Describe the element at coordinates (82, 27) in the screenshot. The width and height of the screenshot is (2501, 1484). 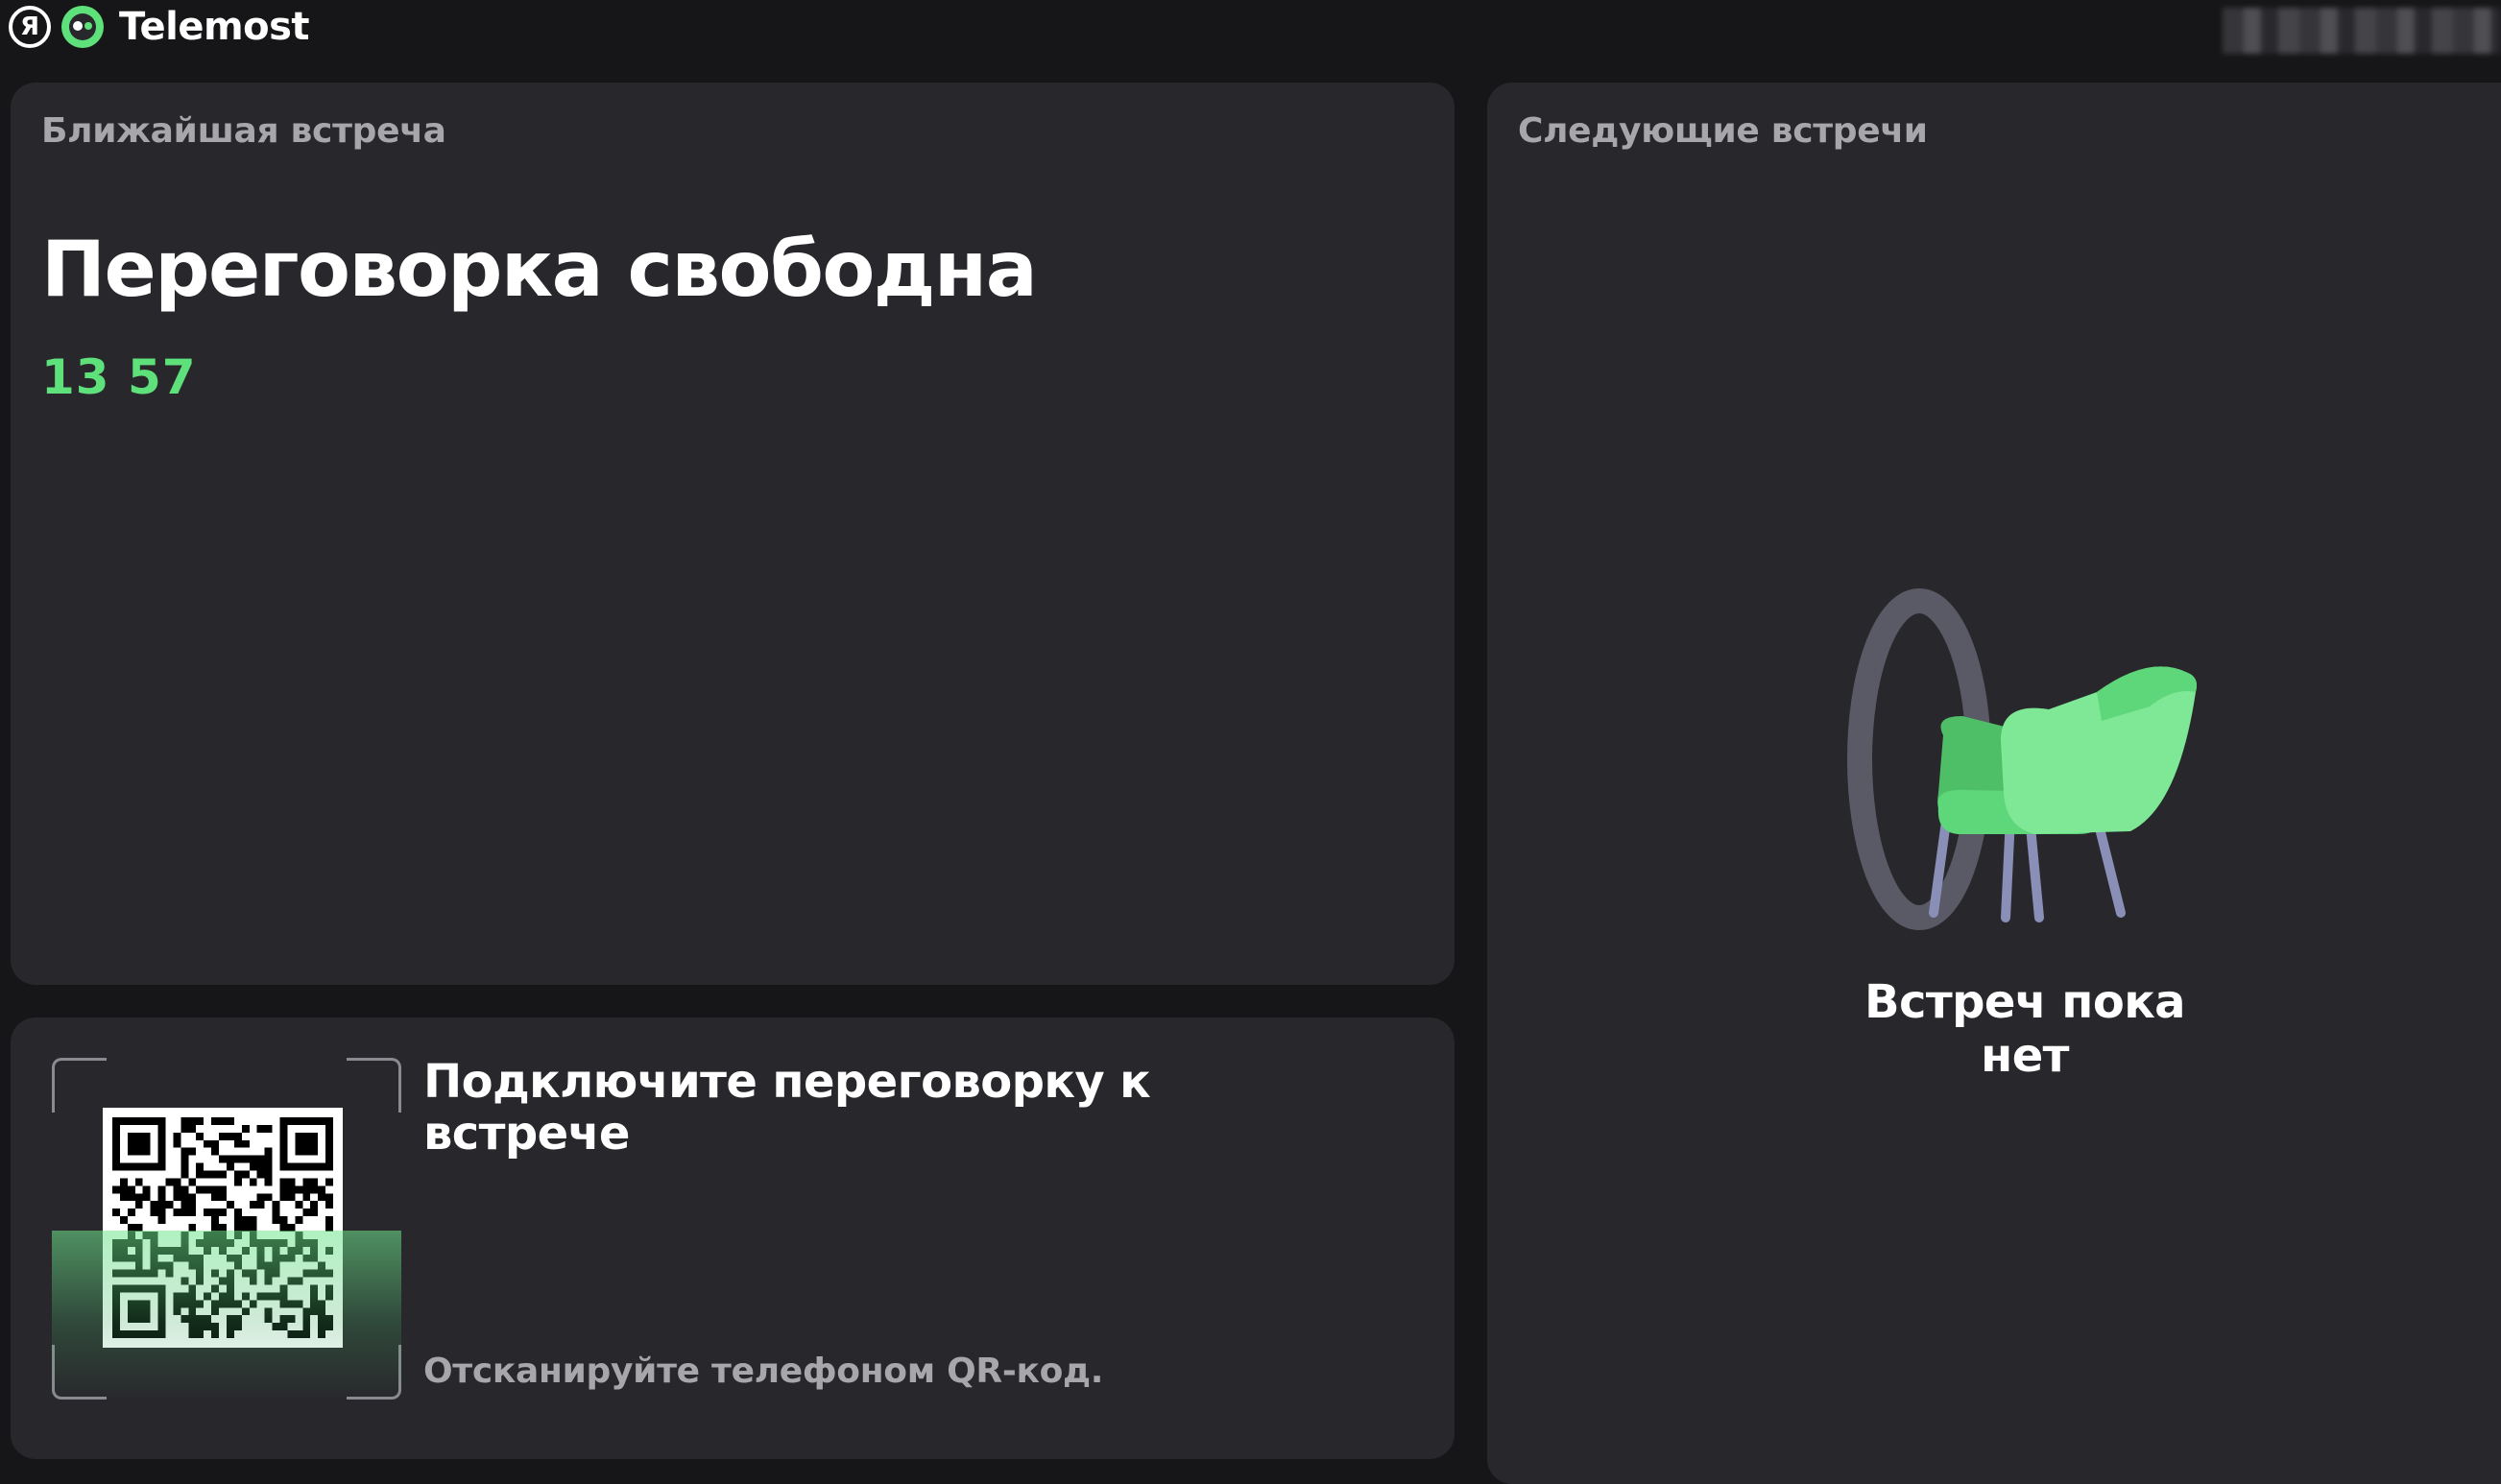
I see `telemost-logo-icon` at that location.